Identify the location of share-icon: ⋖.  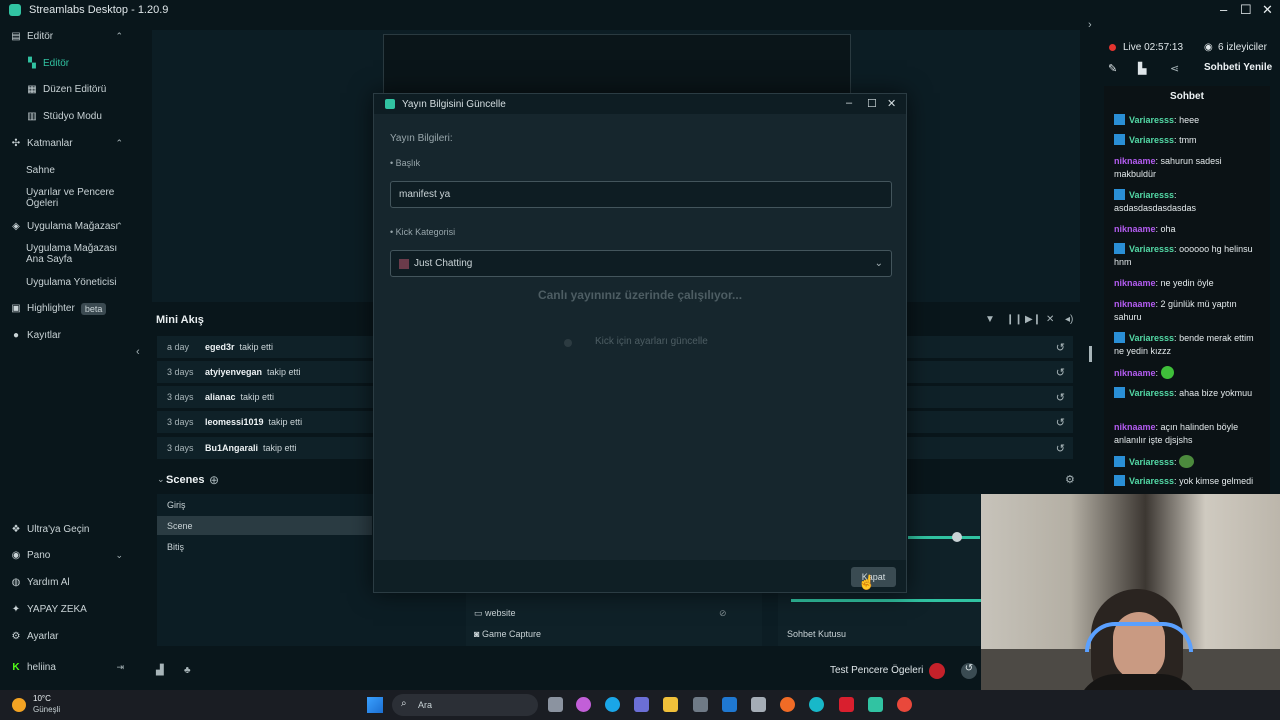
(1174, 68).